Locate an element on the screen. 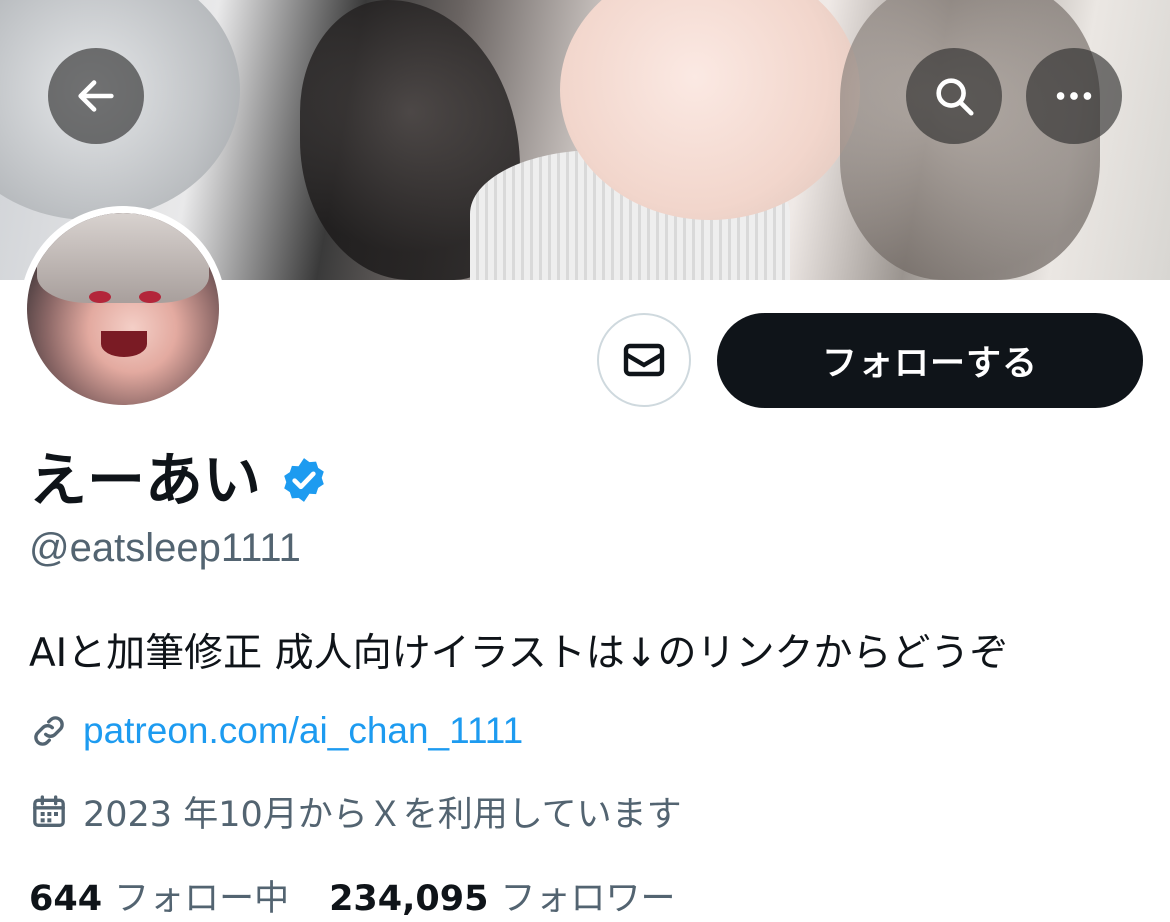  followers-label: フォロワー is located at coordinates (588, 899).